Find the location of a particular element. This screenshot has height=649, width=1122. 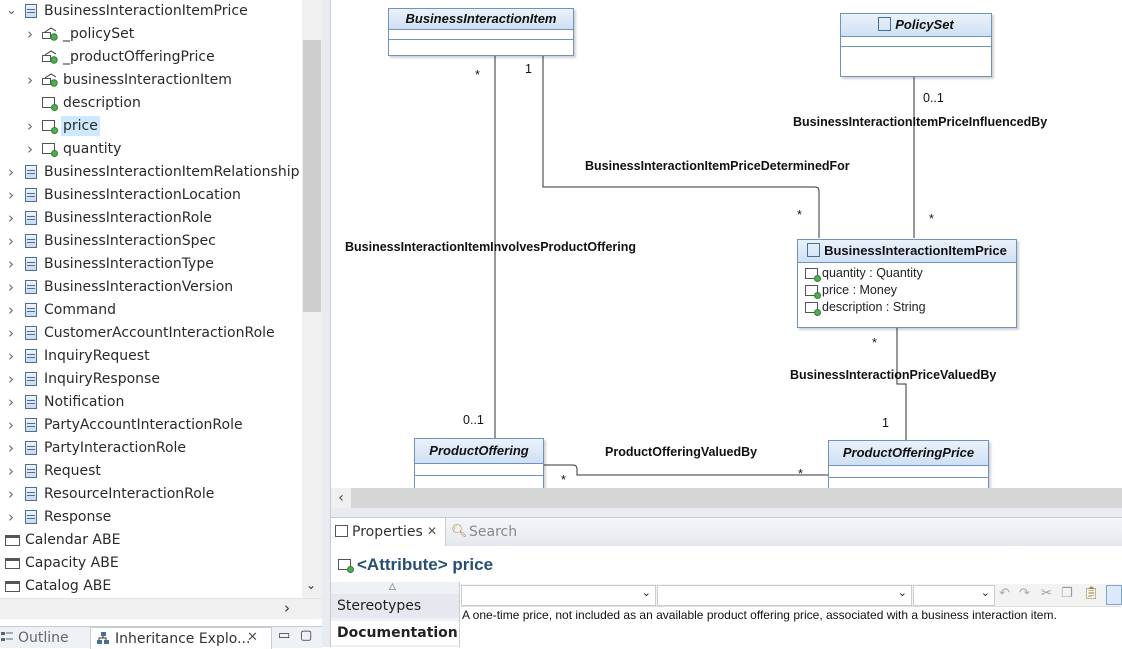

tab-outline: Outline is located at coordinates (43, 638).